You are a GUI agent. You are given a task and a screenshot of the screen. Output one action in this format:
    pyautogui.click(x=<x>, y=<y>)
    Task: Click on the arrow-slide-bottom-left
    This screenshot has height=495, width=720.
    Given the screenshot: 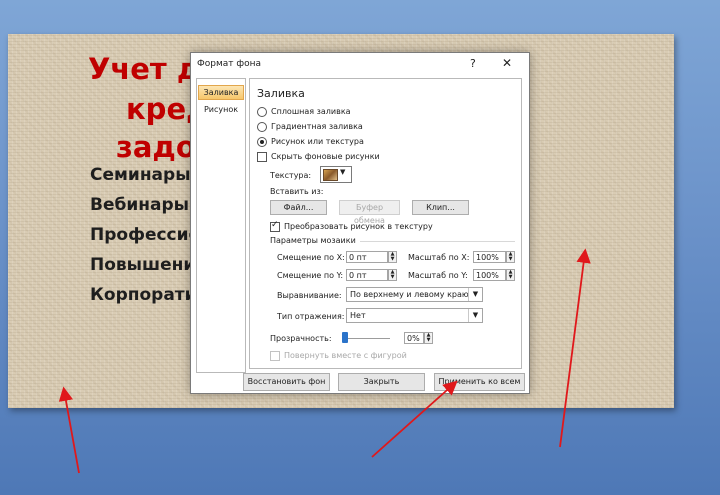 What is the action you would take?
    pyautogui.click(x=69, y=430)
    